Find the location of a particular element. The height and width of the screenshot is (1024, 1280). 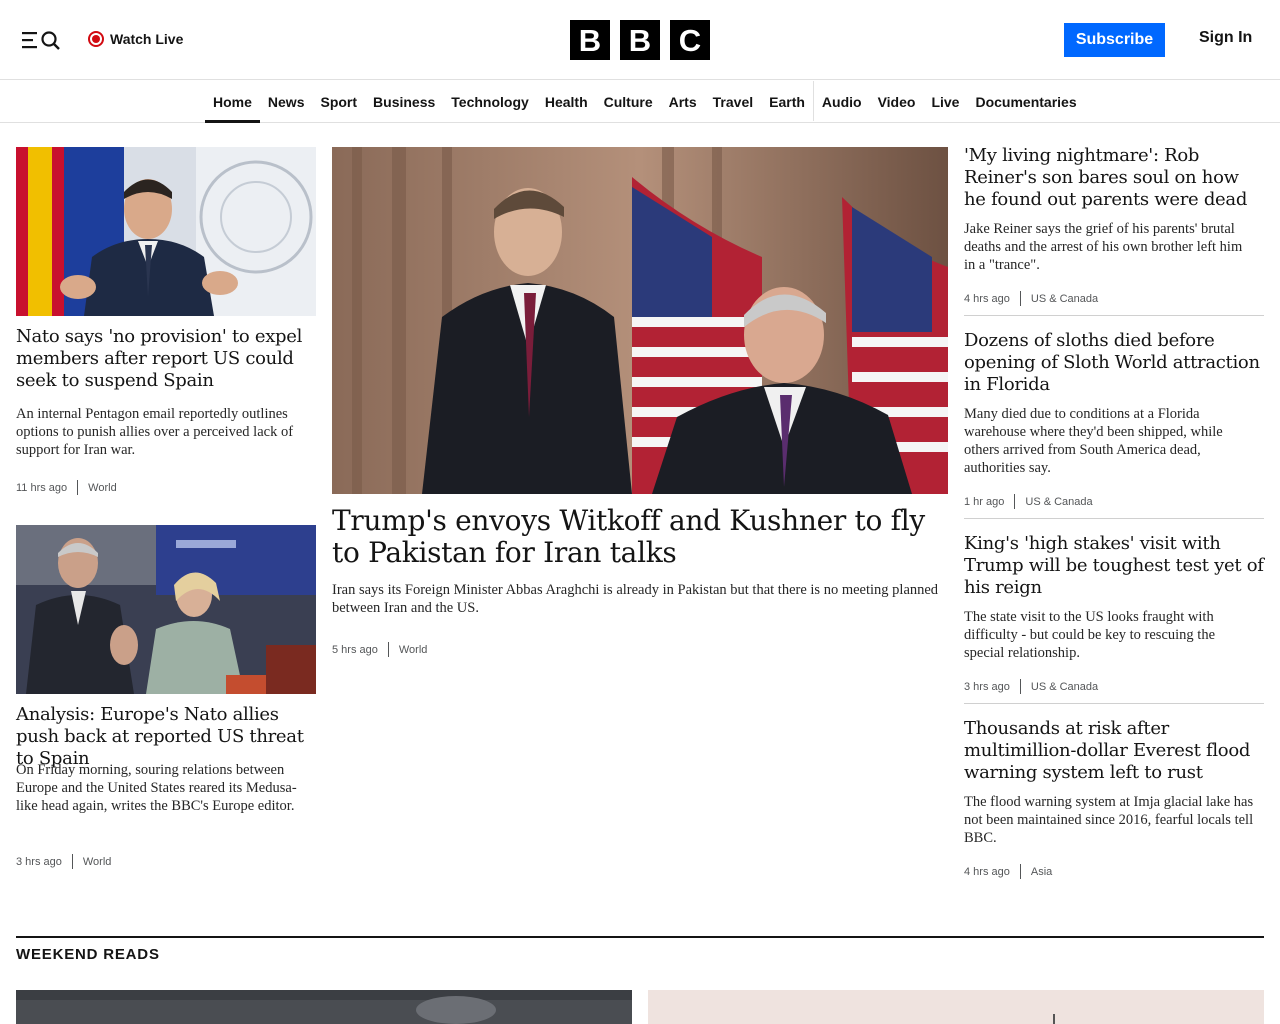

watch-live-link: Watch Live is located at coordinates (135, 39).